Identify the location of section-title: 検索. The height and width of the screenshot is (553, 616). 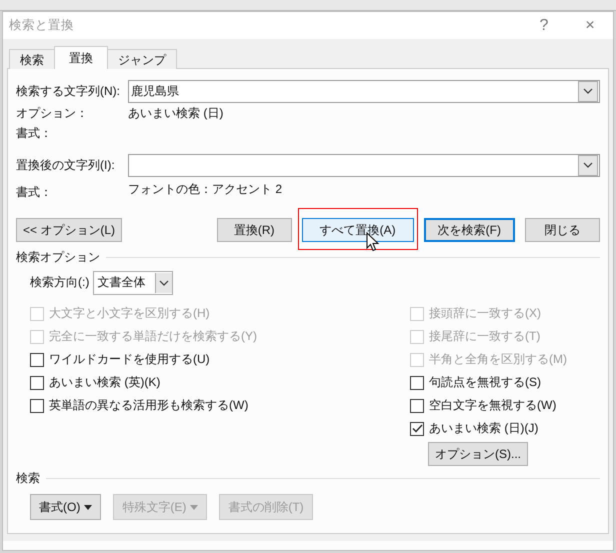
(28, 478).